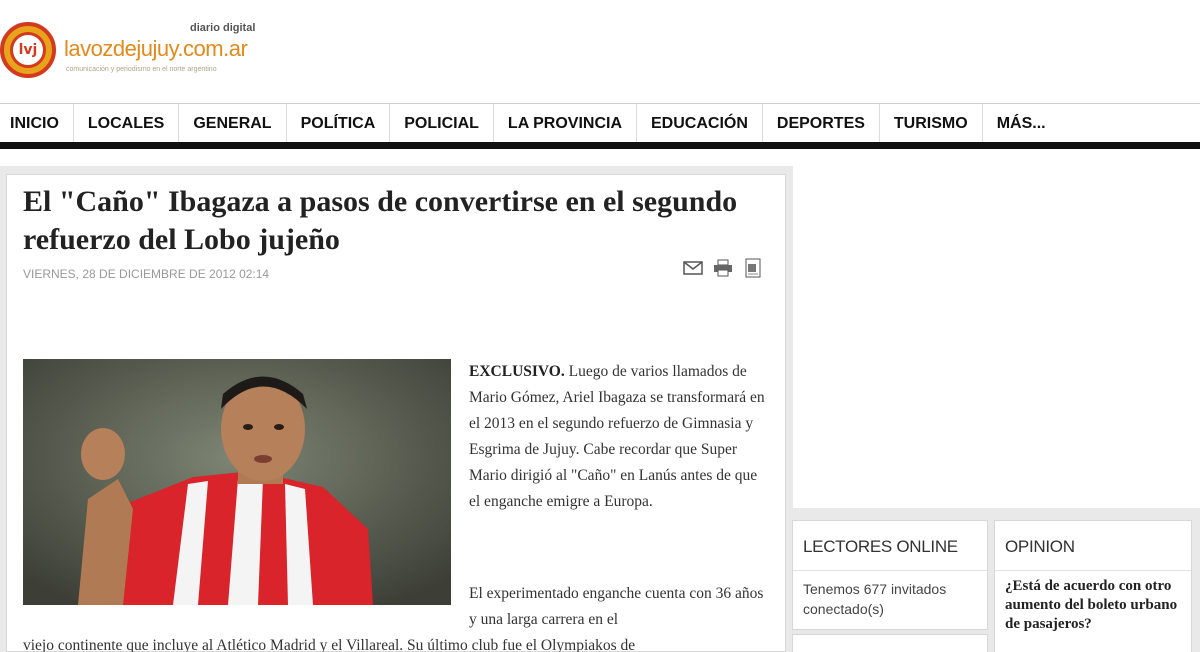 This screenshot has height=652, width=1200. What do you see at coordinates (37, 124) in the screenshot?
I see `nav-item-inicio: INICIO` at bounding box center [37, 124].